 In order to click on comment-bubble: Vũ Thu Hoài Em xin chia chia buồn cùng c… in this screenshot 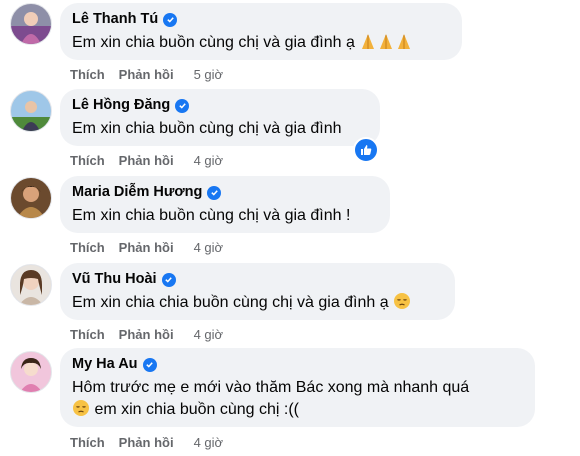, I will do `click(257, 291)`.